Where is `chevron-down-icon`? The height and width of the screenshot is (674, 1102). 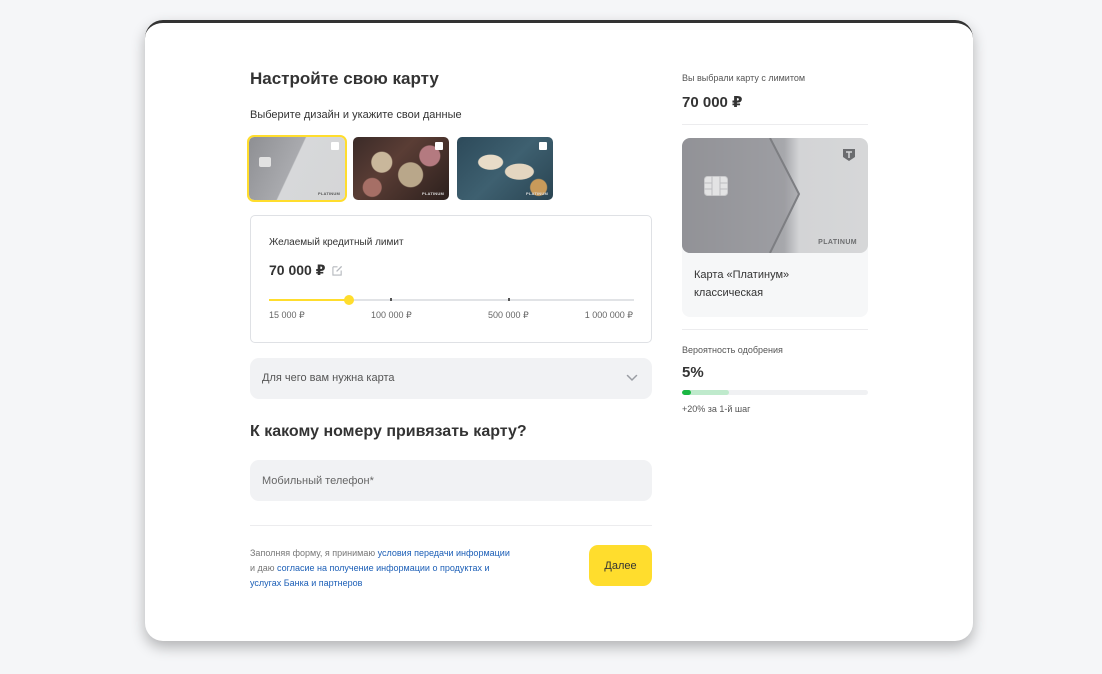
chevron-down-icon is located at coordinates (632, 378).